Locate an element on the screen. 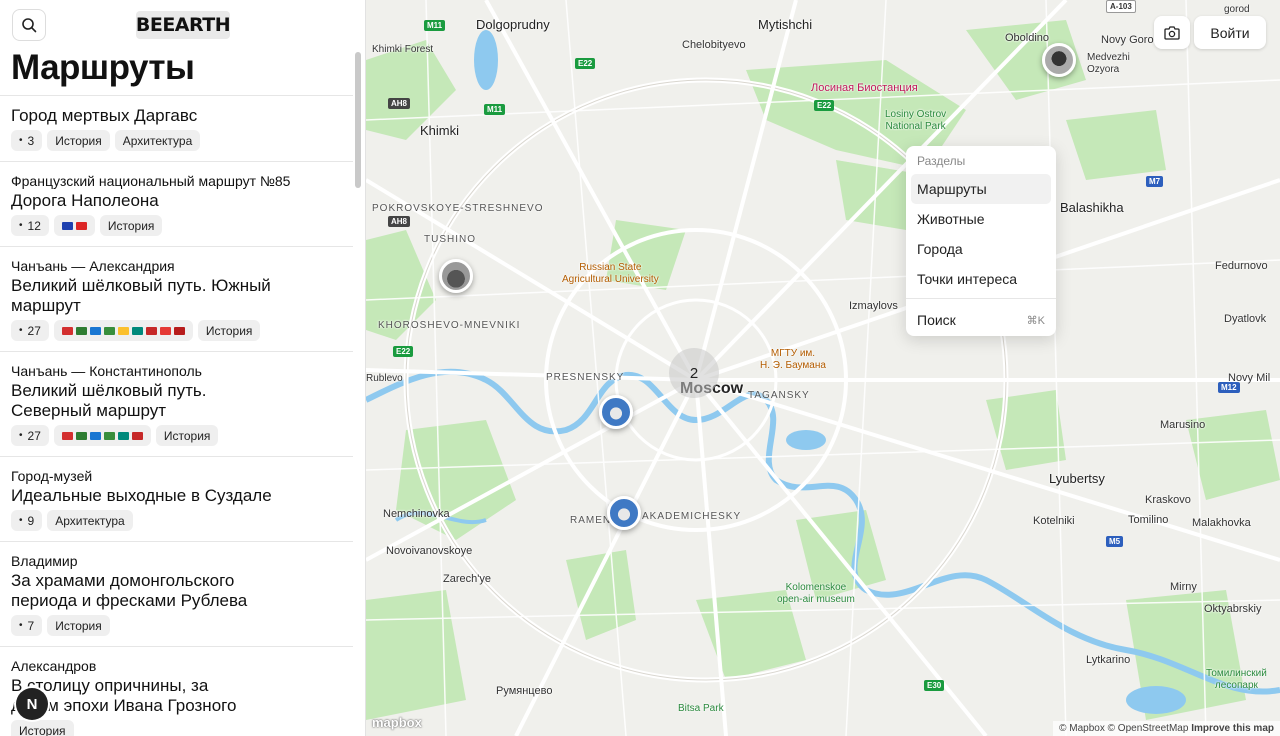  search-icon is located at coordinates (29, 25).